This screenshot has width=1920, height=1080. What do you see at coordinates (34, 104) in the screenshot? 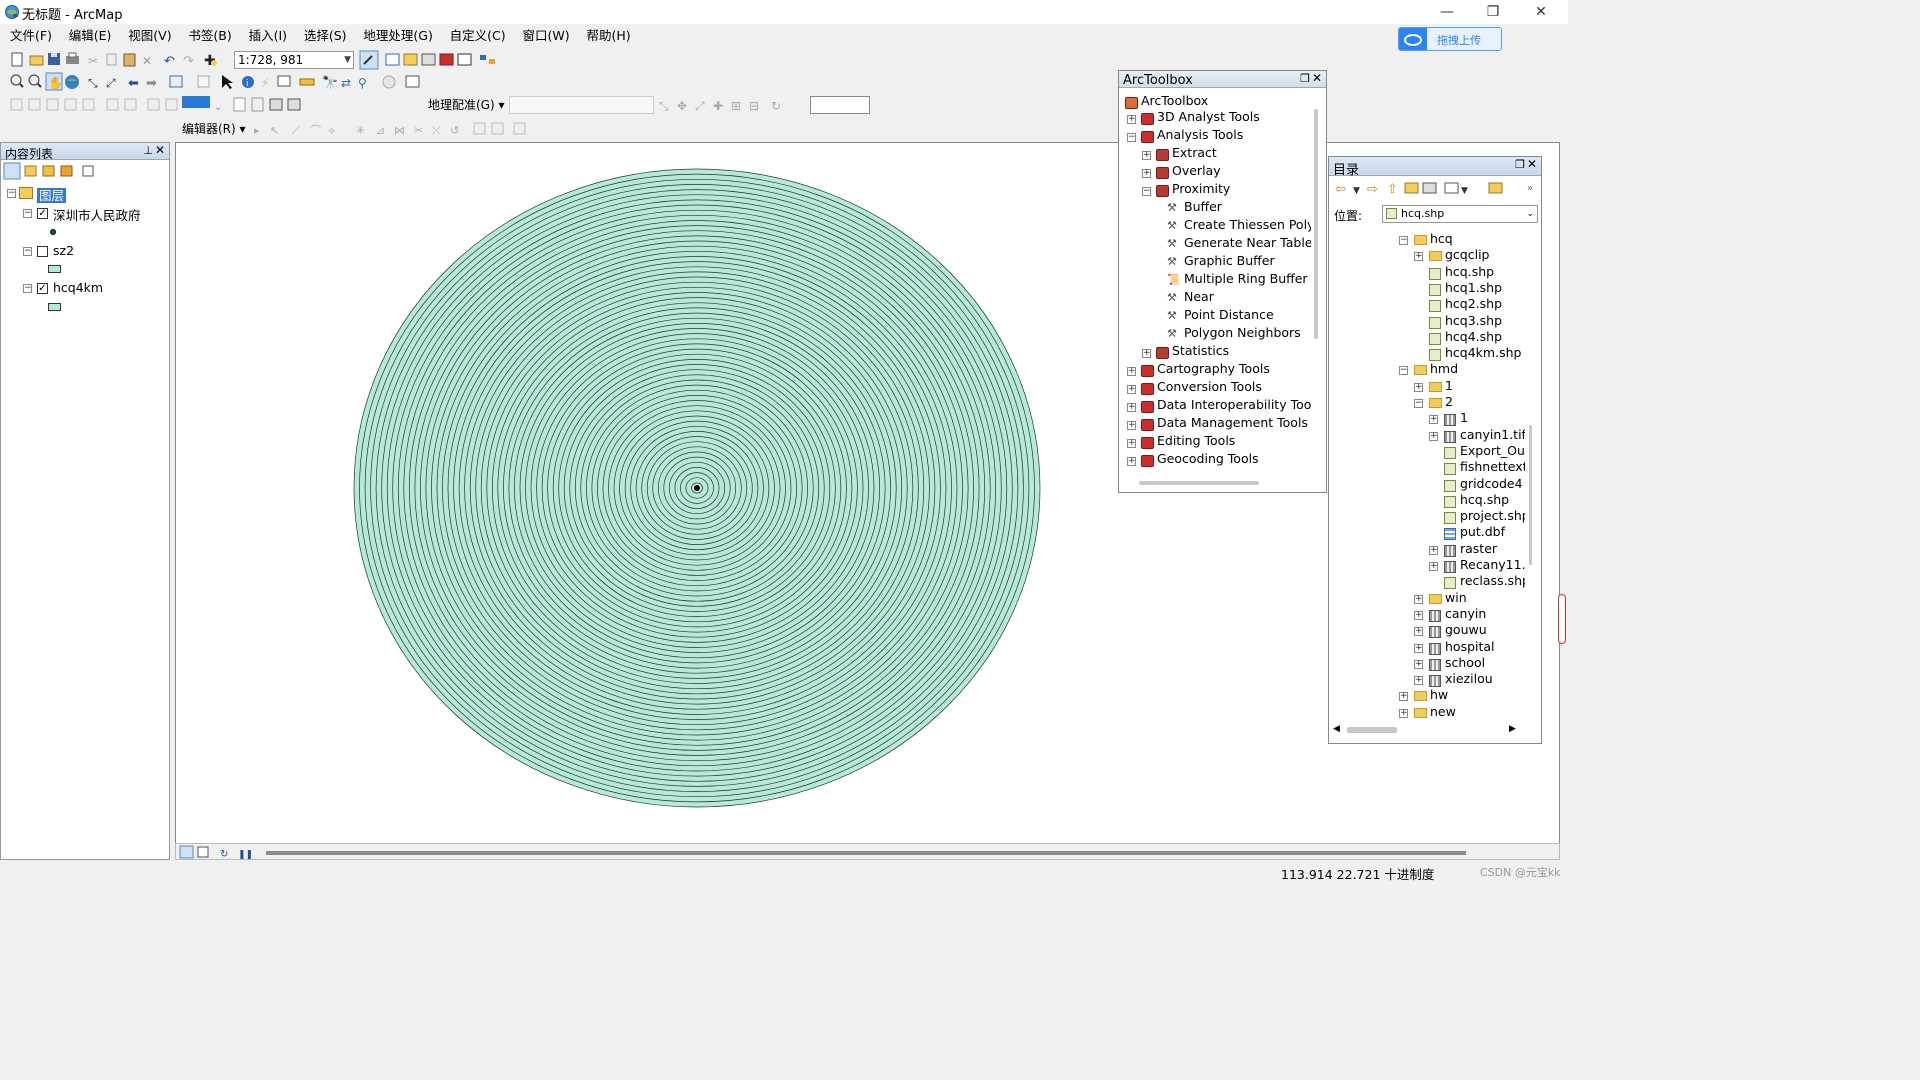
I see `zoom-out-layout-icon` at bounding box center [34, 104].